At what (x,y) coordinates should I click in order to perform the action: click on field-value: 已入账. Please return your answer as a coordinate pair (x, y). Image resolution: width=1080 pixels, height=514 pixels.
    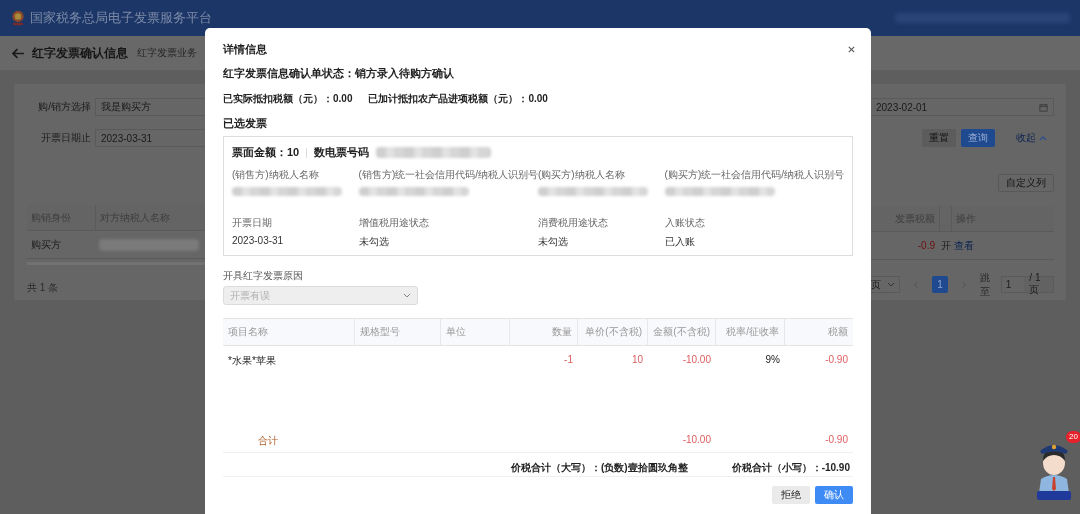
    Looking at the image, I should click on (680, 242).